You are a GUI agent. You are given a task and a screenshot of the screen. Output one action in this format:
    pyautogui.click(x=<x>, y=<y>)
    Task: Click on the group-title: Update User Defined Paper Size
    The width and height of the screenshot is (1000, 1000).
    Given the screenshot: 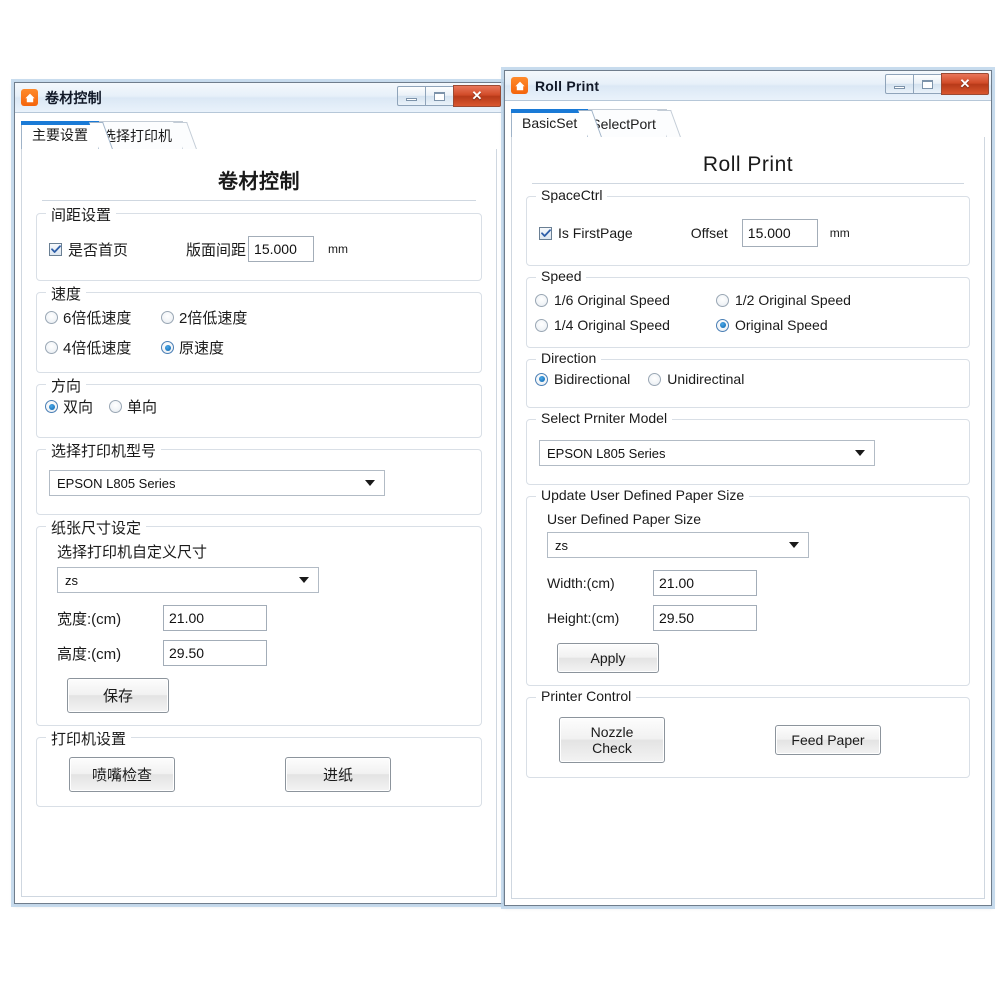 What is the action you would take?
    pyautogui.click(x=643, y=495)
    